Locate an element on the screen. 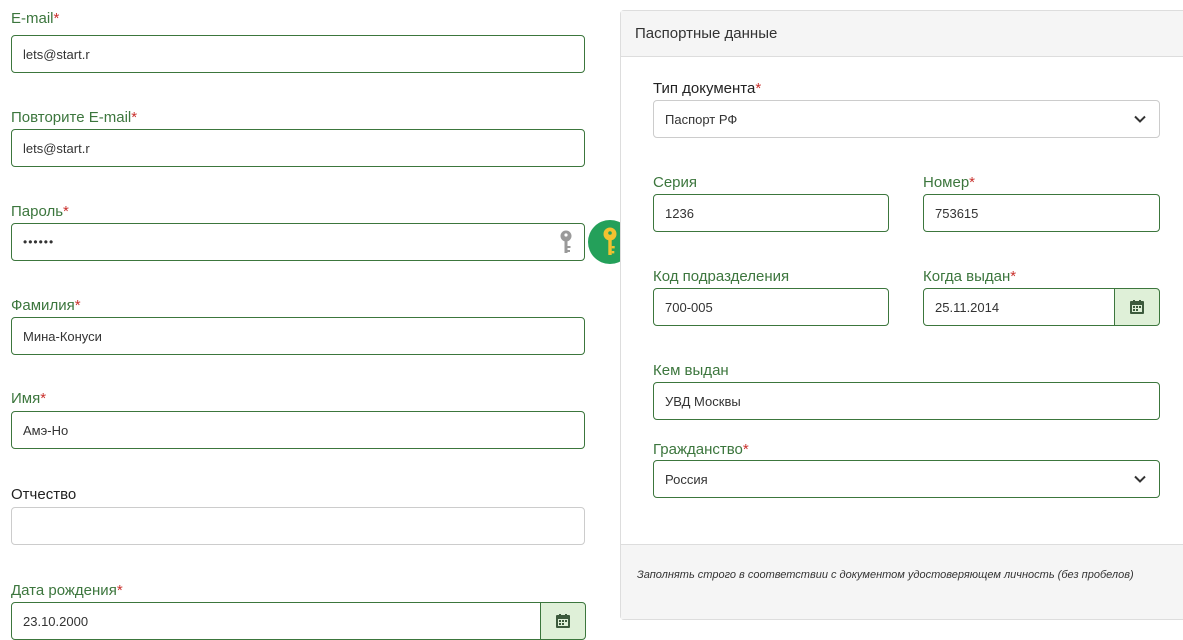 Image resolution: width=1183 pixels, height=640 pixels. series-value: 1236 is located at coordinates (679, 213).